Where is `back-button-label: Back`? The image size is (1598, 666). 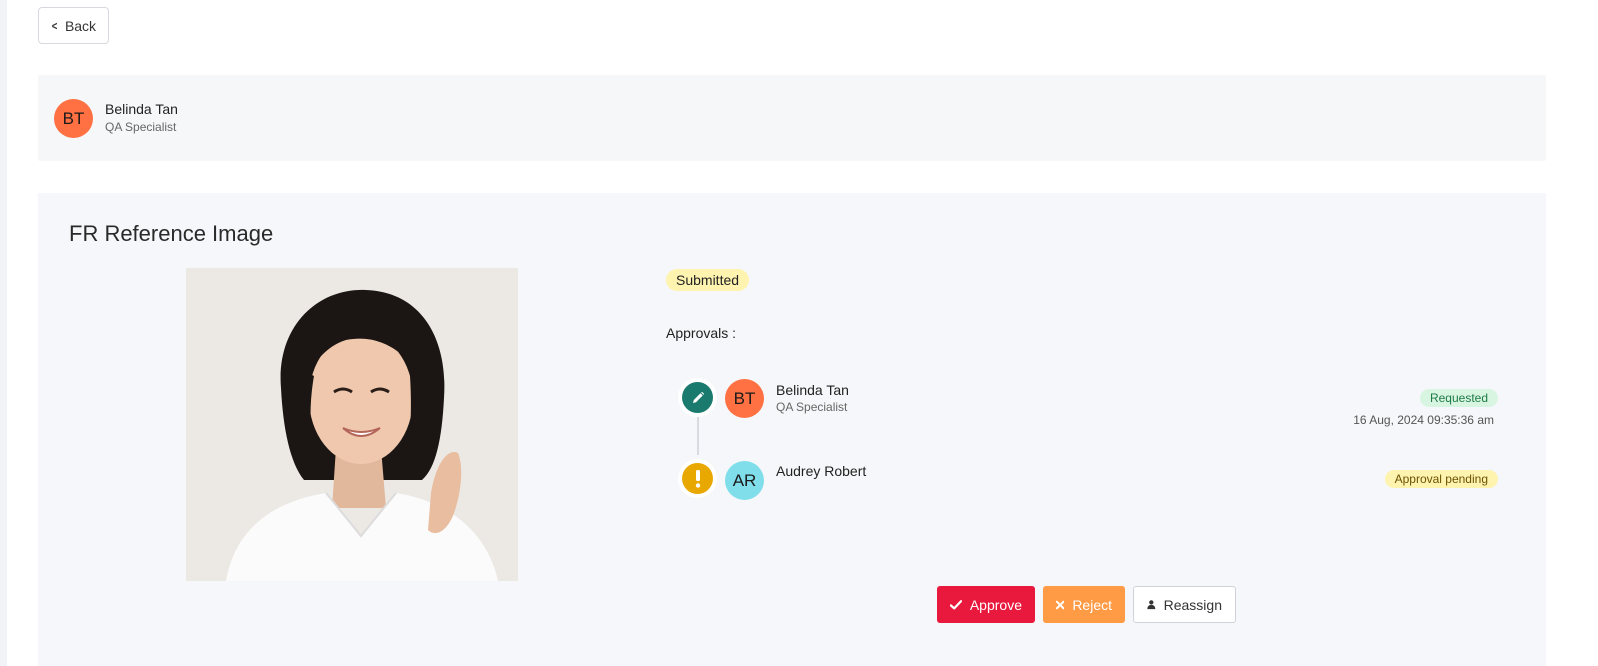
back-button-label: Back is located at coordinates (80, 25).